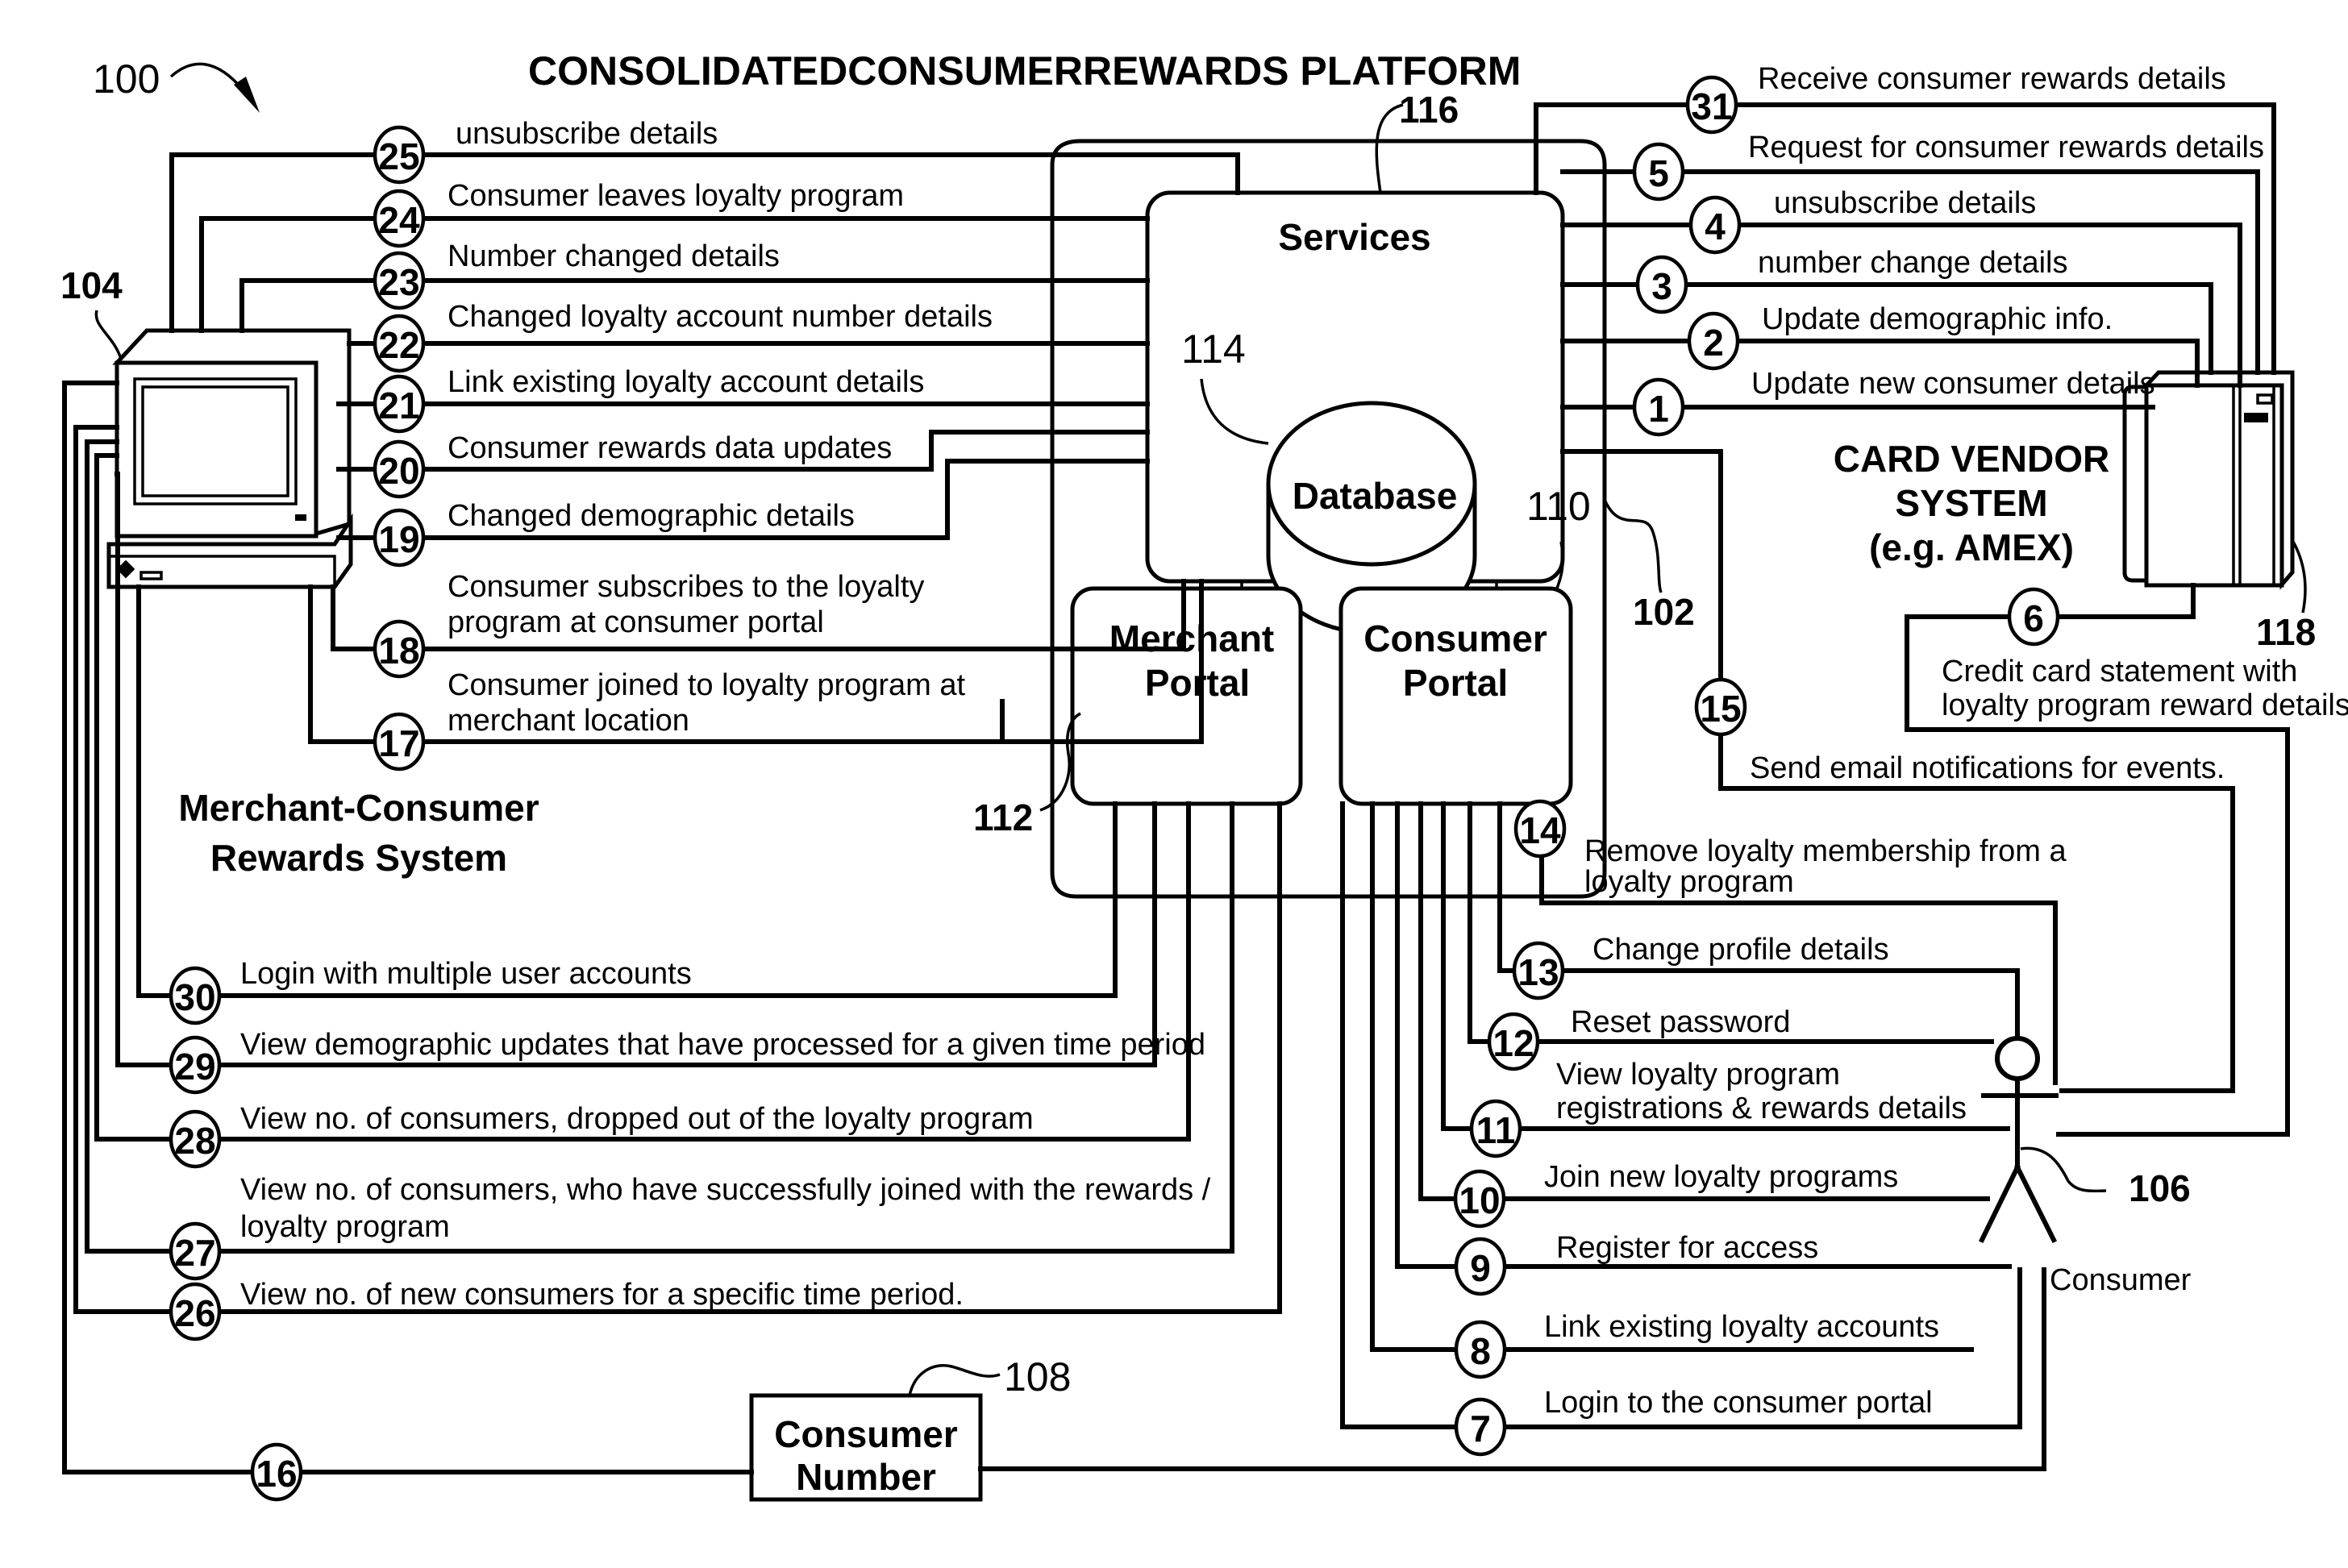 The width and height of the screenshot is (2348, 1568). I want to click on flow-label: loyalty program, so click(345, 1227).